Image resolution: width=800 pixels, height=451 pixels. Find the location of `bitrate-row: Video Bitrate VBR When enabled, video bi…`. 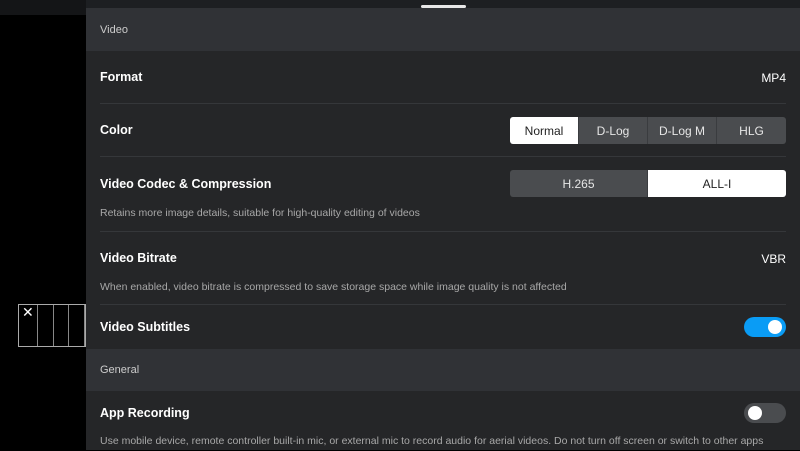

bitrate-row: Video Bitrate VBR When enabled, video bi… is located at coordinates (443, 268).